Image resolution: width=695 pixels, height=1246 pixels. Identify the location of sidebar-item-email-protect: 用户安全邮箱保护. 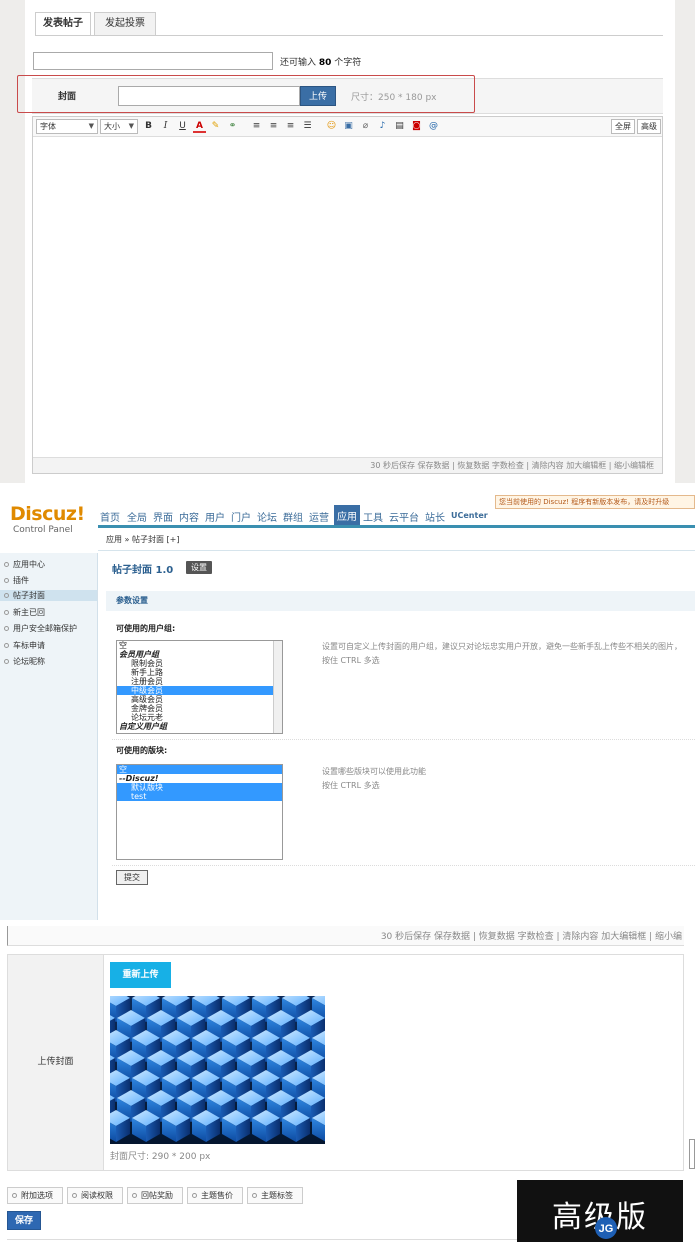
(40, 628).